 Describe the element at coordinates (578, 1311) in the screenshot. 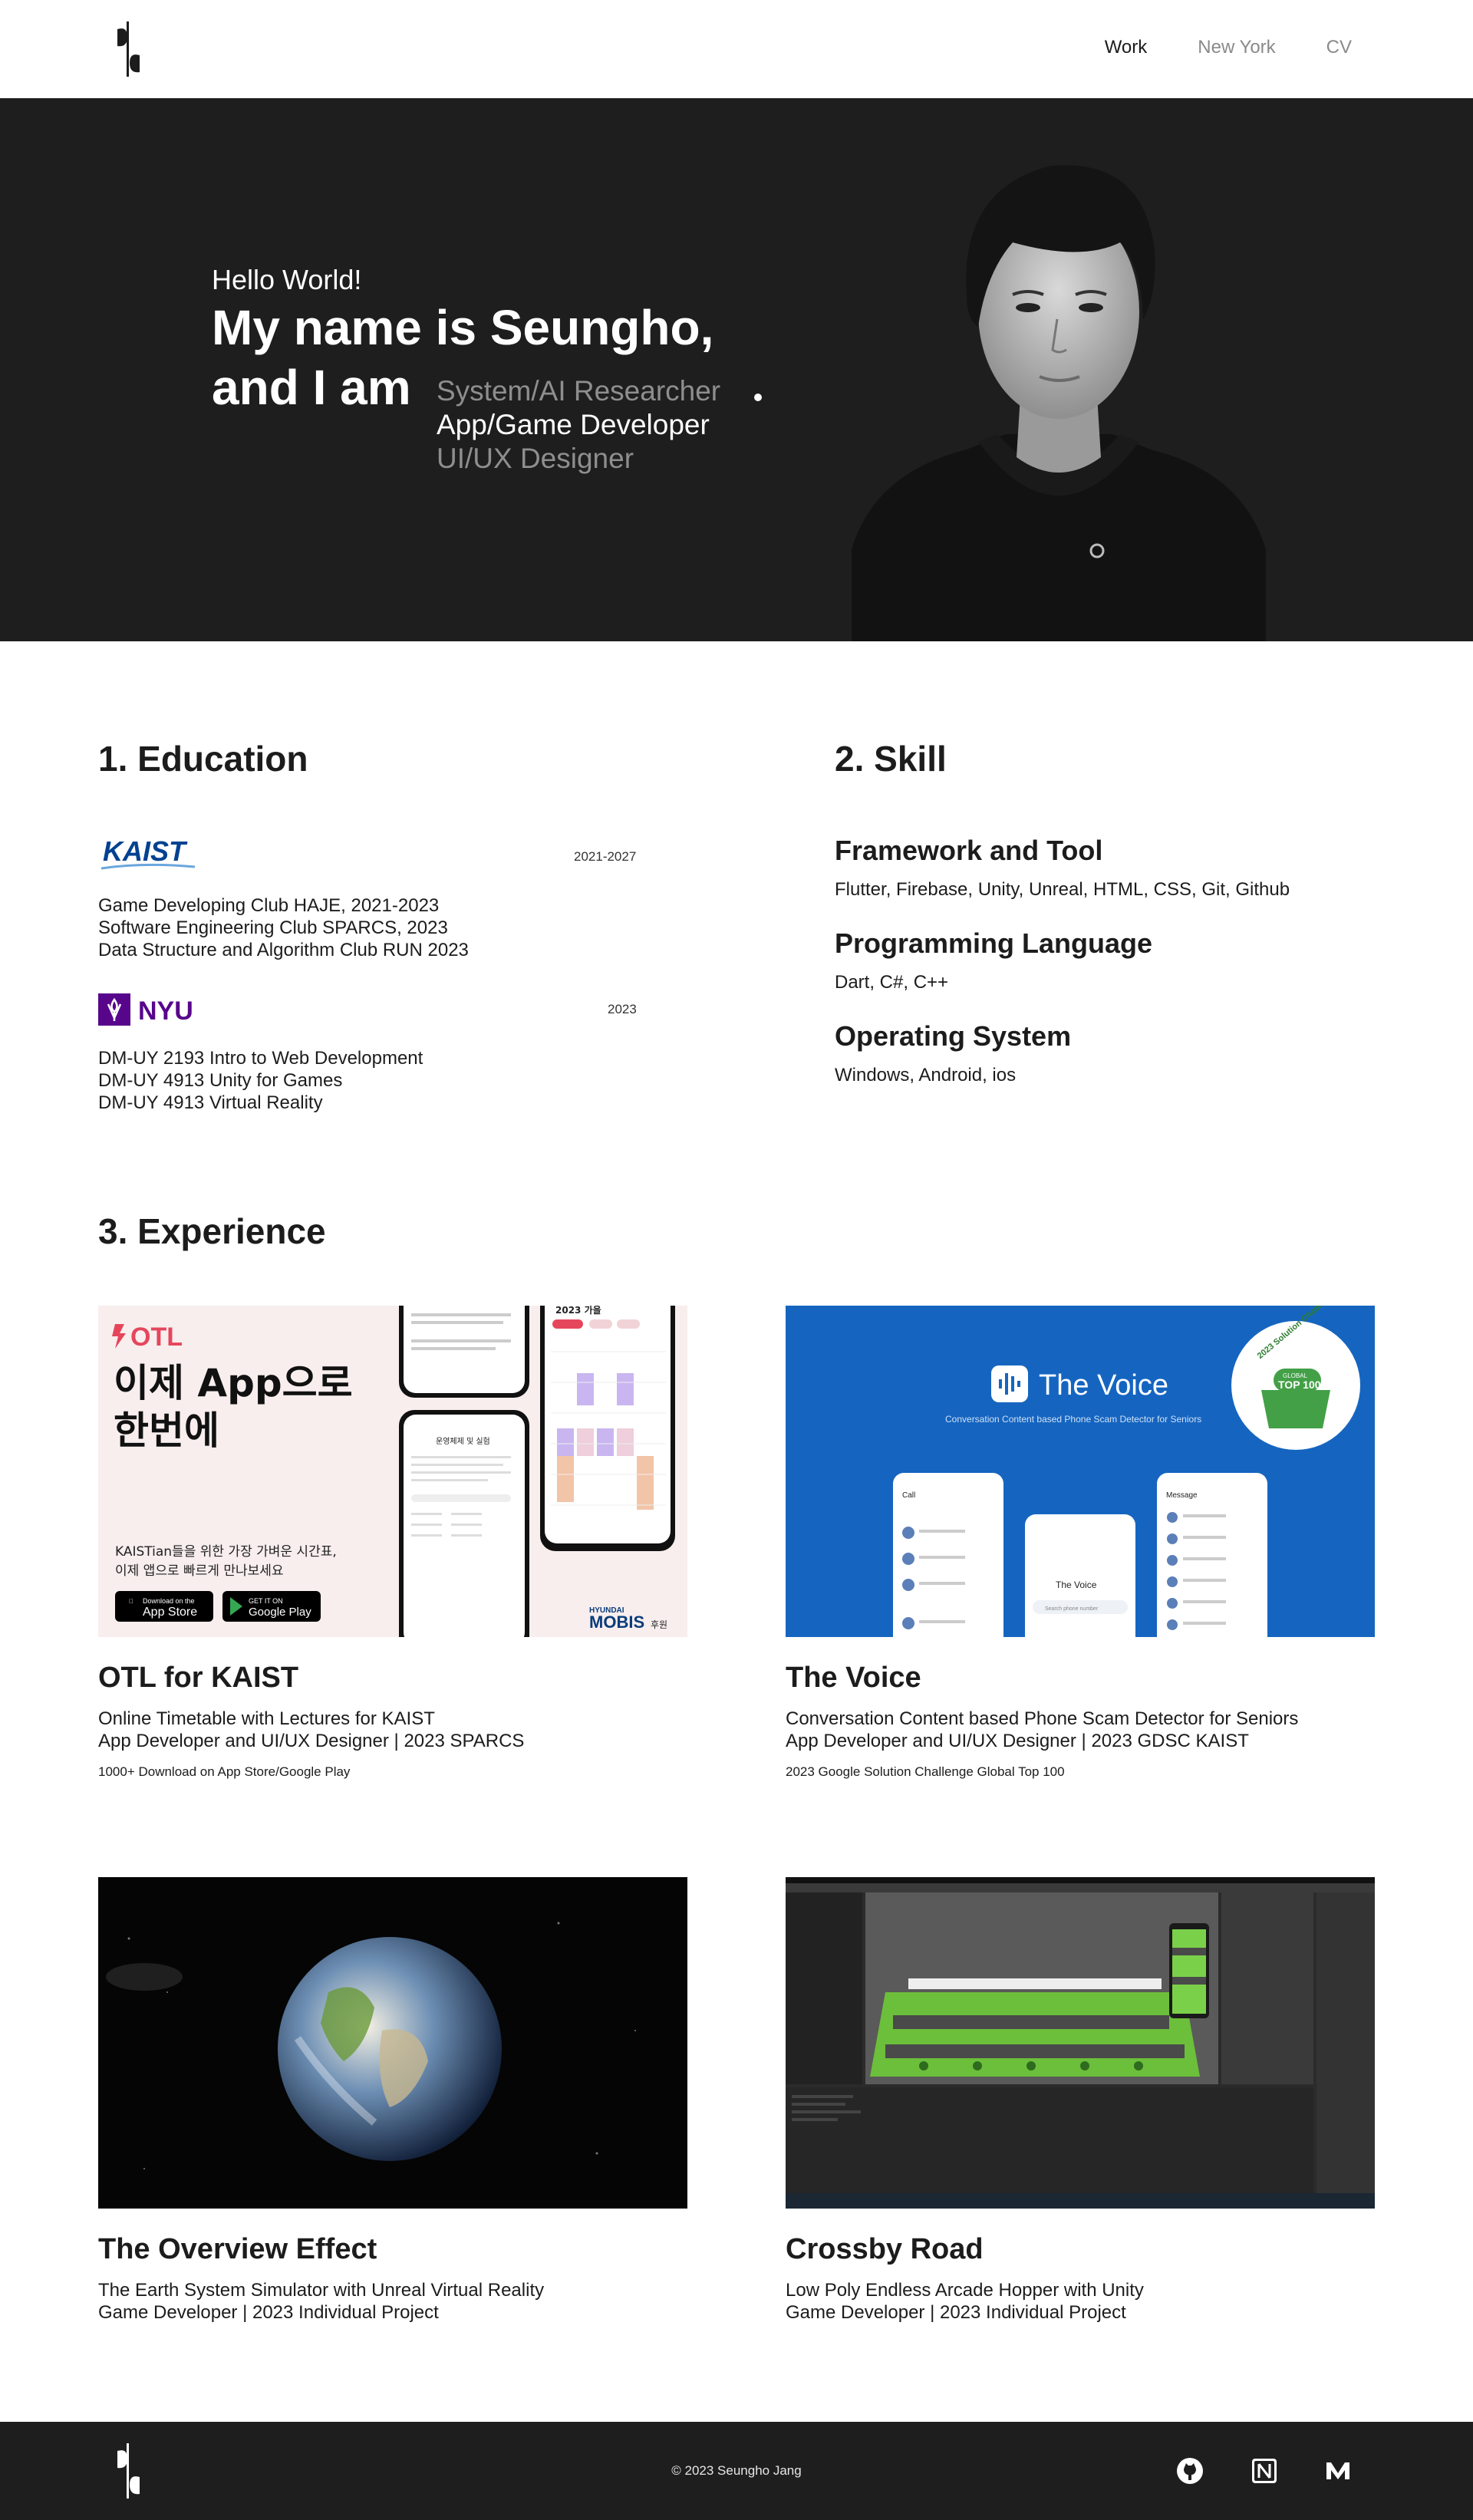

I see `svg-text: 2023 가을` at that location.